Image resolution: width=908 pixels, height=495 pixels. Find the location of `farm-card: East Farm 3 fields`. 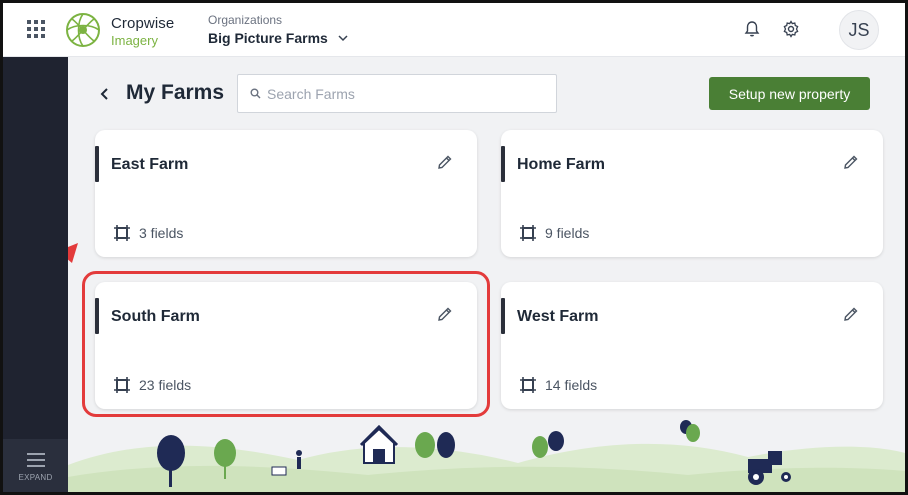

farm-card: East Farm 3 fields is located at coordinates (286, 193).